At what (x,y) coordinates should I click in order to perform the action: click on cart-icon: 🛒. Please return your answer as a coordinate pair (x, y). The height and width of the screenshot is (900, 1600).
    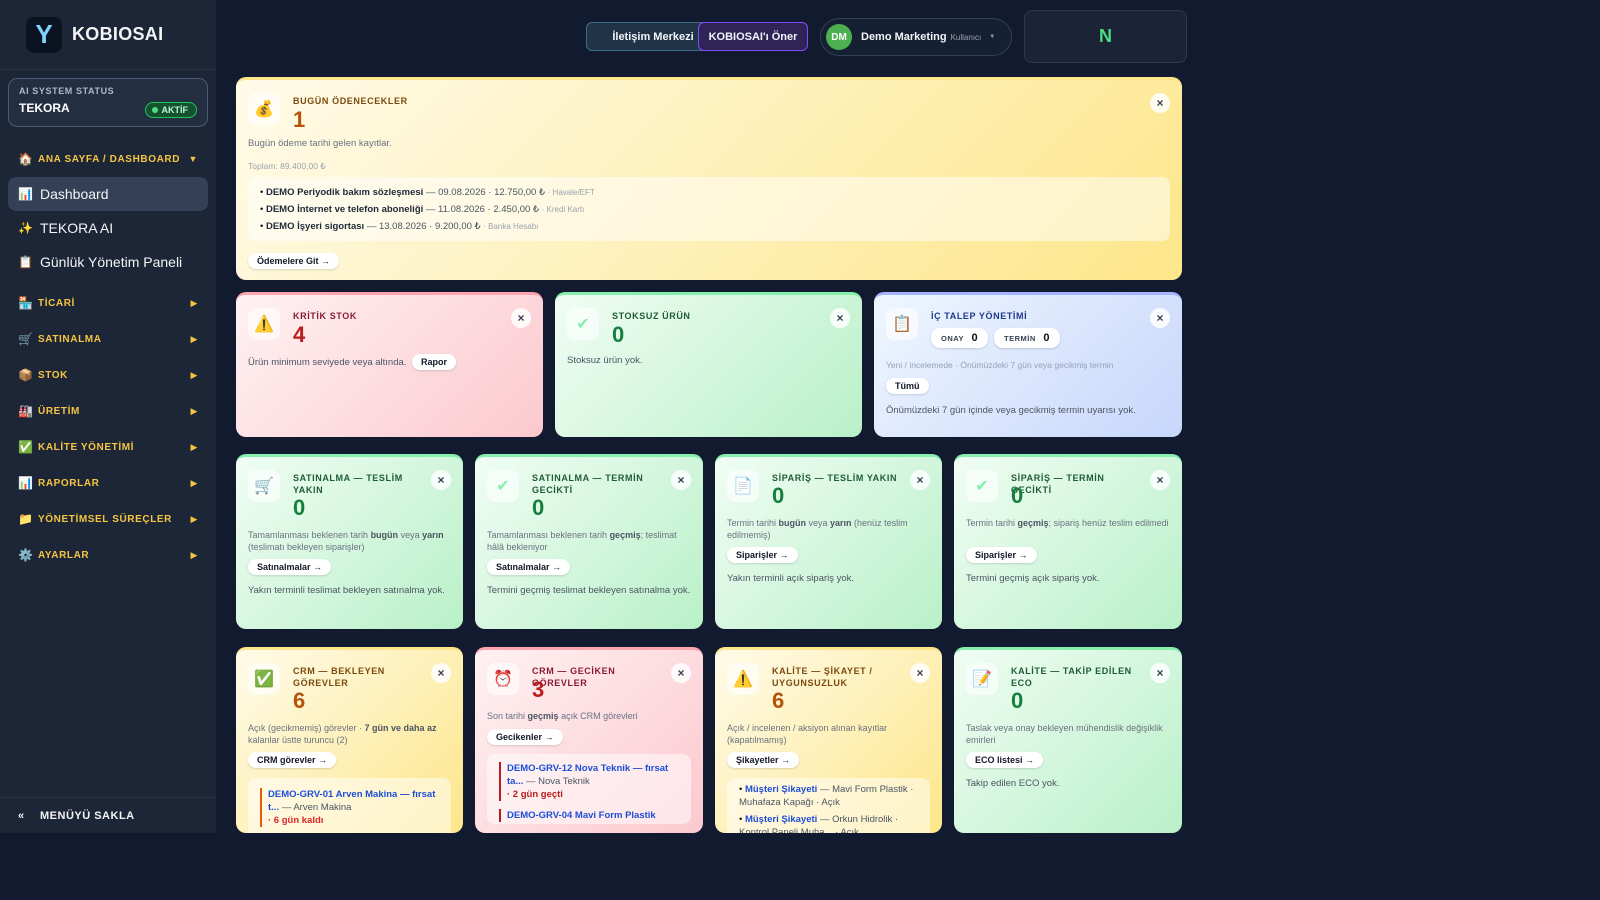
    Looking at the image, I should click on (26, 339).